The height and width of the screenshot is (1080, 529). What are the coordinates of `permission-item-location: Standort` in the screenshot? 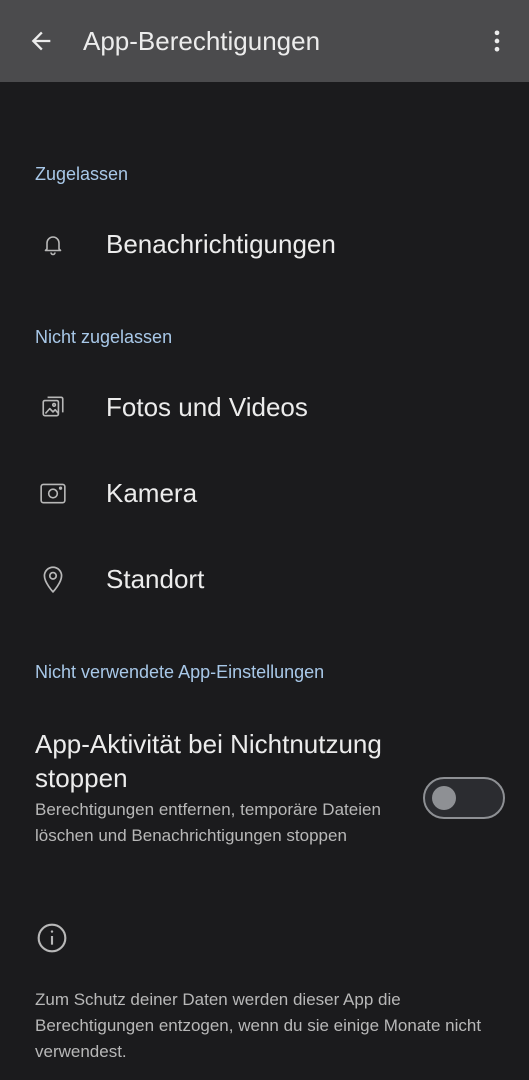 It's located at (264, 579).